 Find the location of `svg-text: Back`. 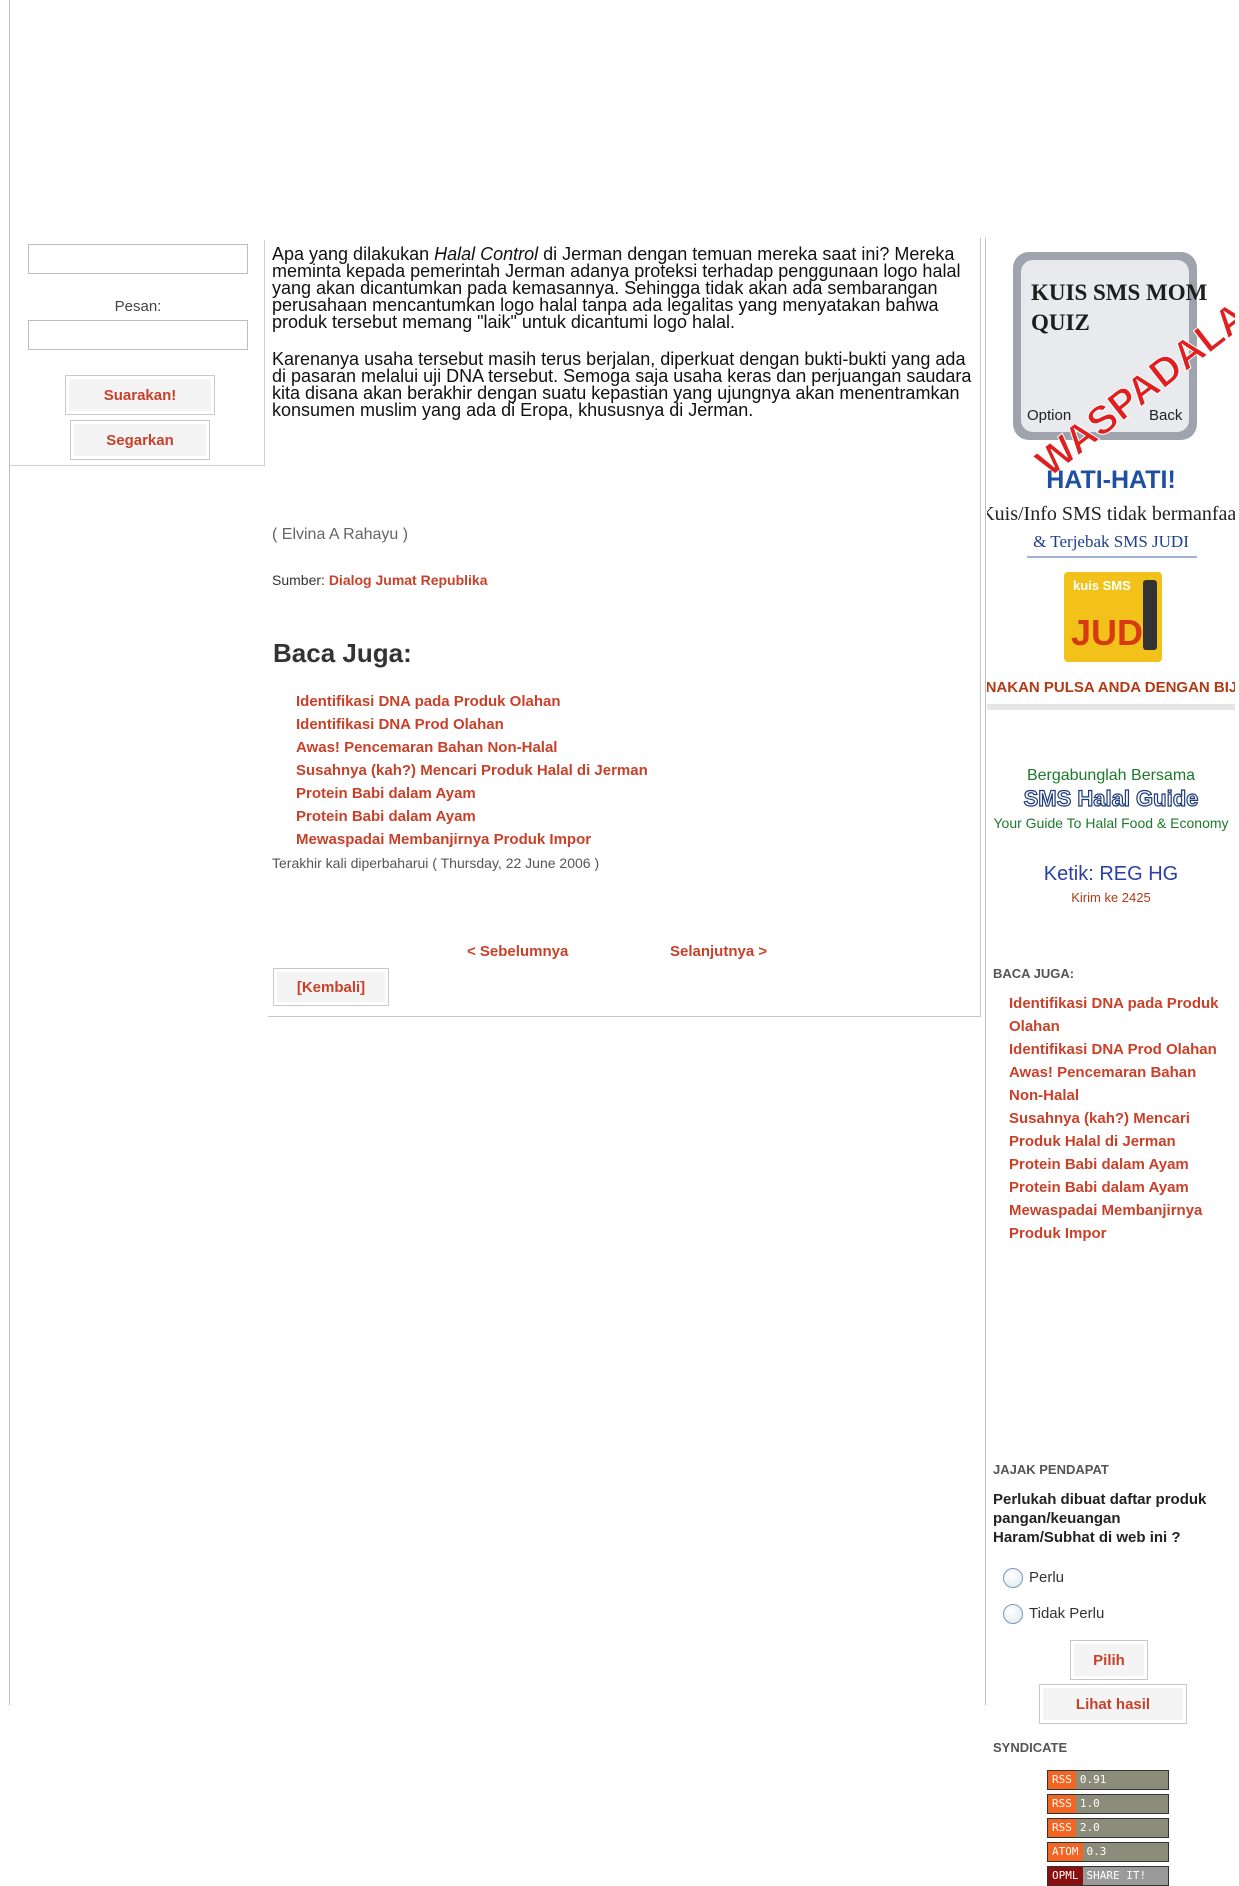

svg-text: Back is located at coordinates (1166, 415).